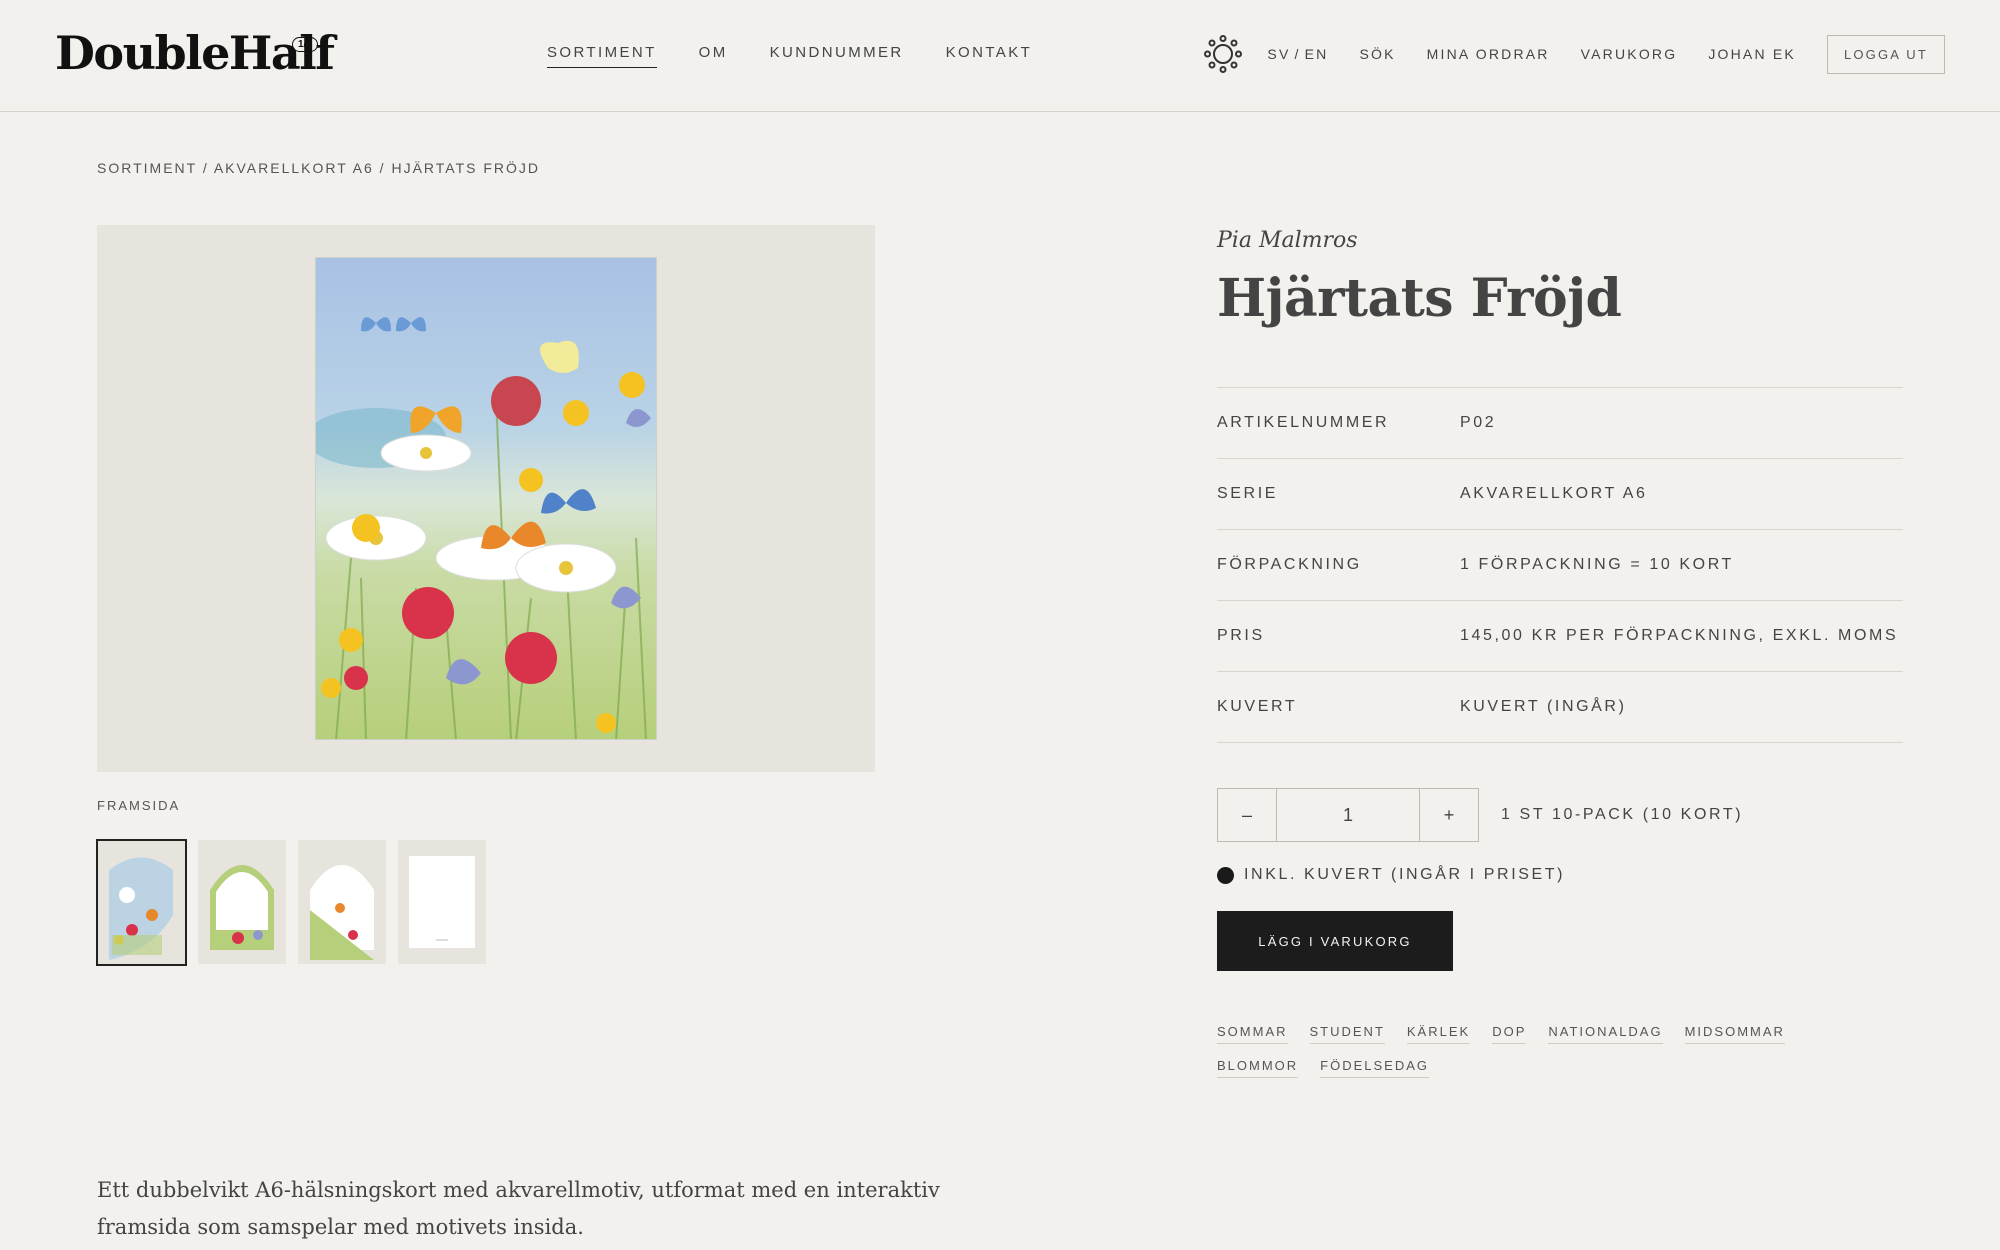 The width and height of the screenshot is (2000, 1250). Describe the element at coordinates (1488, 54) in the screenshot. I see `orders-link: MINA ORDRAR` at that location.